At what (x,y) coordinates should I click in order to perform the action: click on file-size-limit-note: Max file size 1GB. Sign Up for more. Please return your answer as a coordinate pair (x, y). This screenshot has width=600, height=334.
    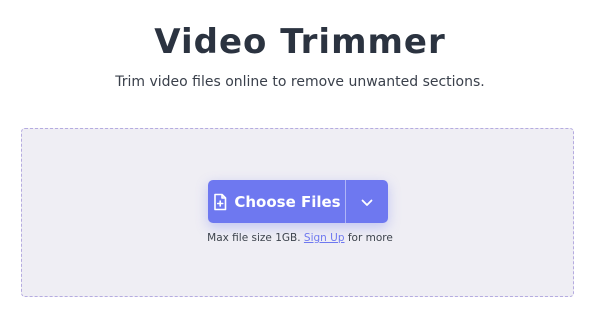
    Looking at the image, I should click on (300, 238).